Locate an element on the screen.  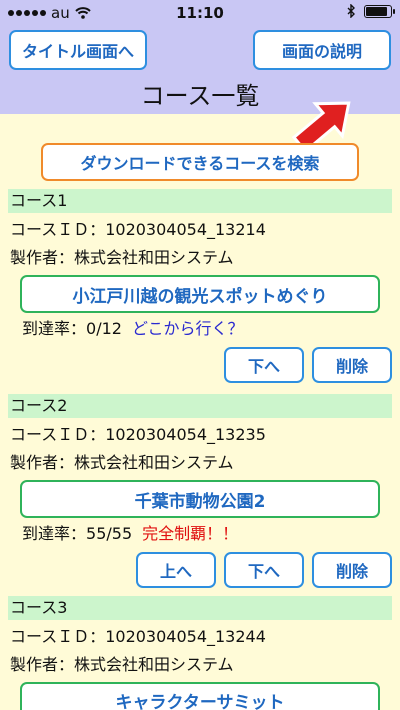
rate-value: 55/55 is located at coordinates (109, 533).